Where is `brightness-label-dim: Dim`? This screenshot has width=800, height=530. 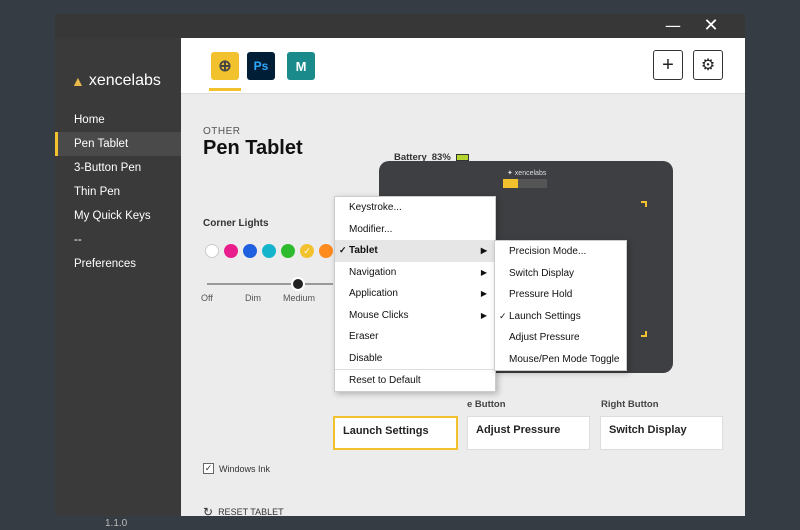 brightness-label-dim: Dim is located at coordinates (253, 298).